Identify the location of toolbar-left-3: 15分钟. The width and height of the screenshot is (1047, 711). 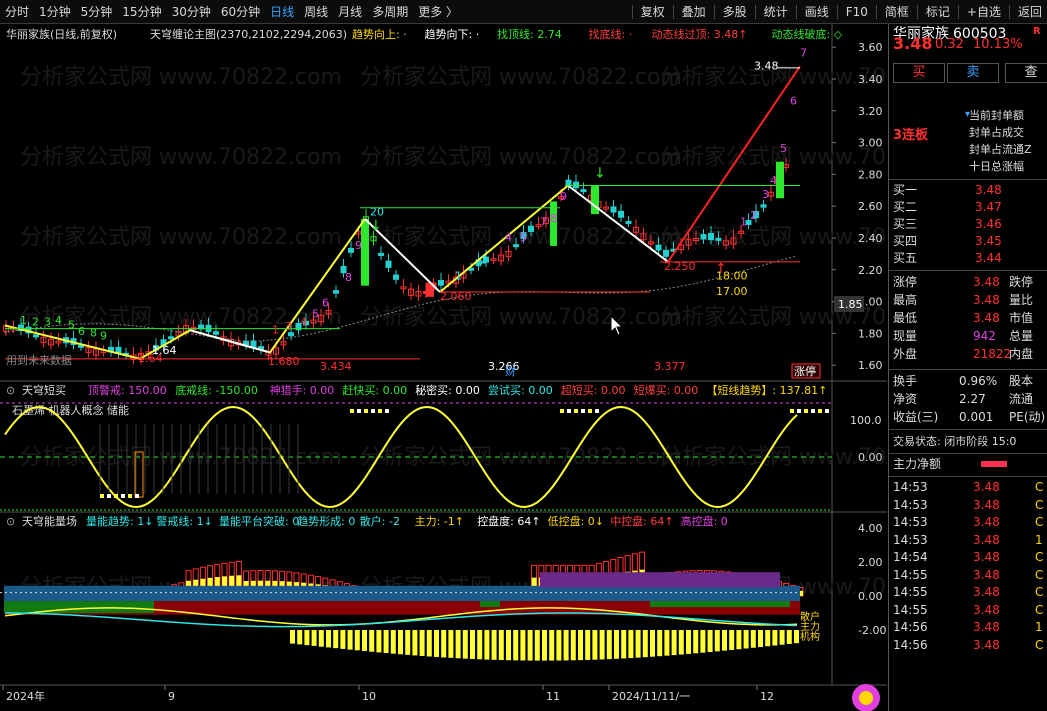
(141, 12).